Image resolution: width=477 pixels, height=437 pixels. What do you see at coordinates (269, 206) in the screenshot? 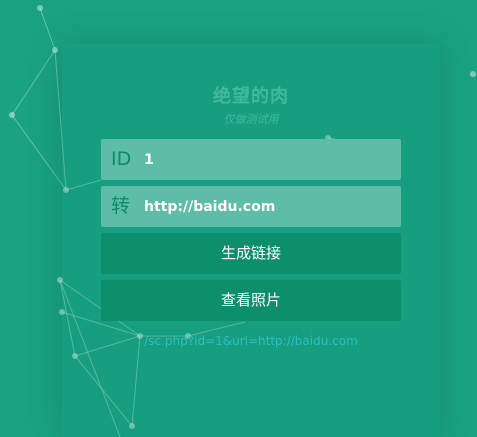
I see `url-input` at bounding box center [269, 206].